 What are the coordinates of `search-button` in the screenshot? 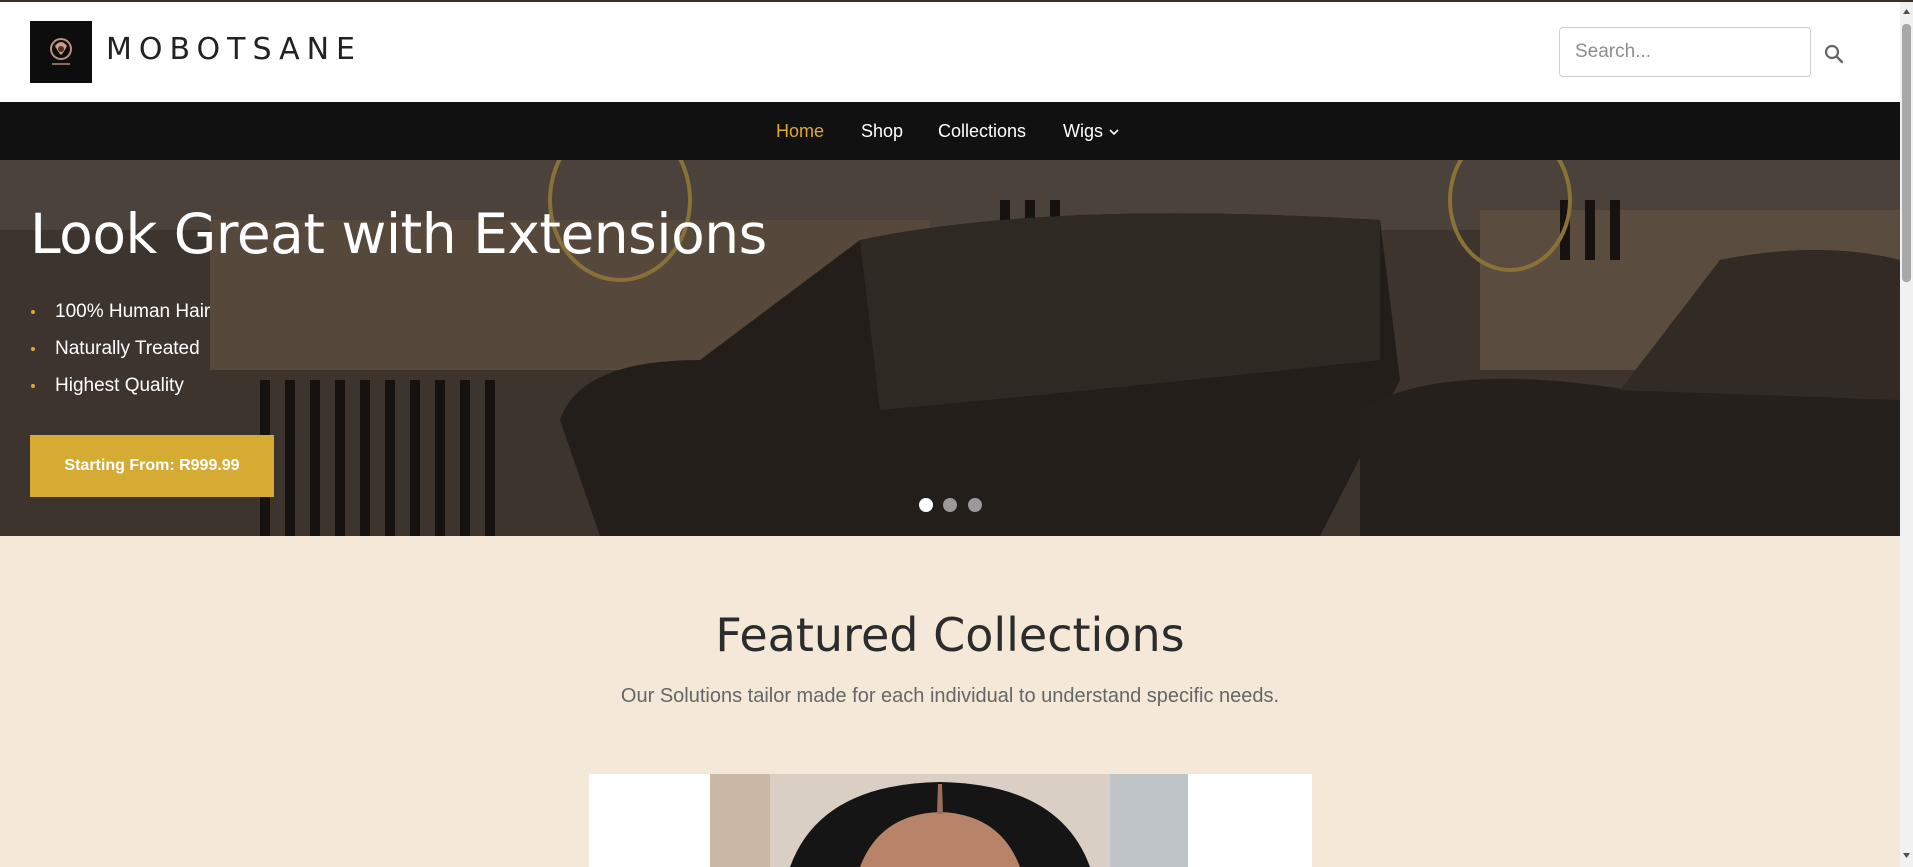 It's located at (1834, 54).